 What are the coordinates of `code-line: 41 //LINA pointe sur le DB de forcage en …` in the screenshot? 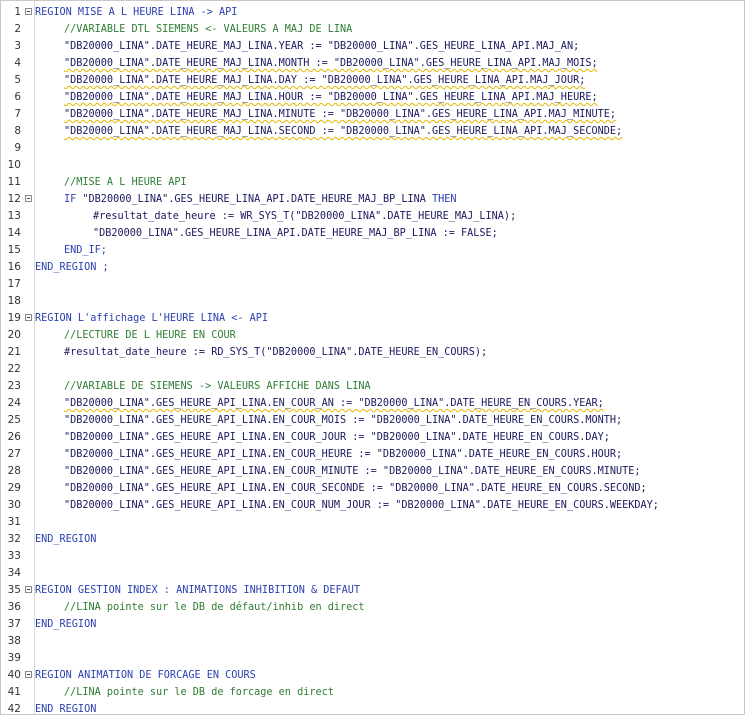 It's located at (372, 692).